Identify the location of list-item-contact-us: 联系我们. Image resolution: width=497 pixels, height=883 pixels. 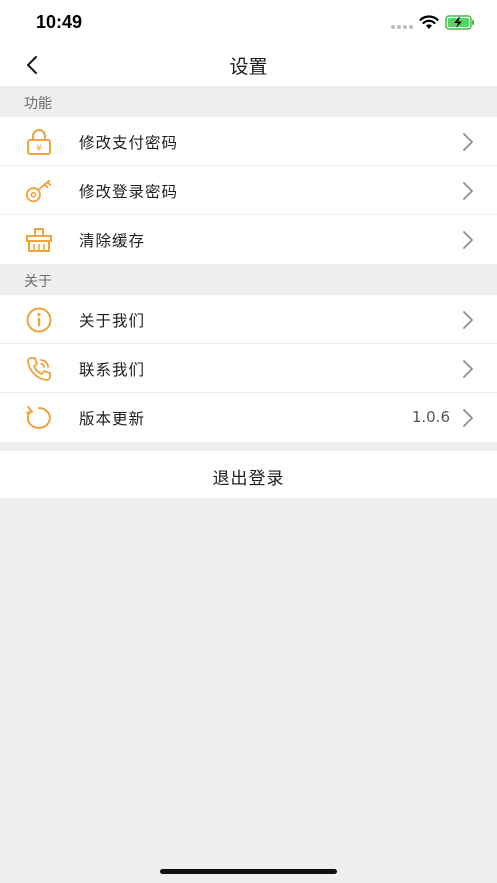
(248, 368).